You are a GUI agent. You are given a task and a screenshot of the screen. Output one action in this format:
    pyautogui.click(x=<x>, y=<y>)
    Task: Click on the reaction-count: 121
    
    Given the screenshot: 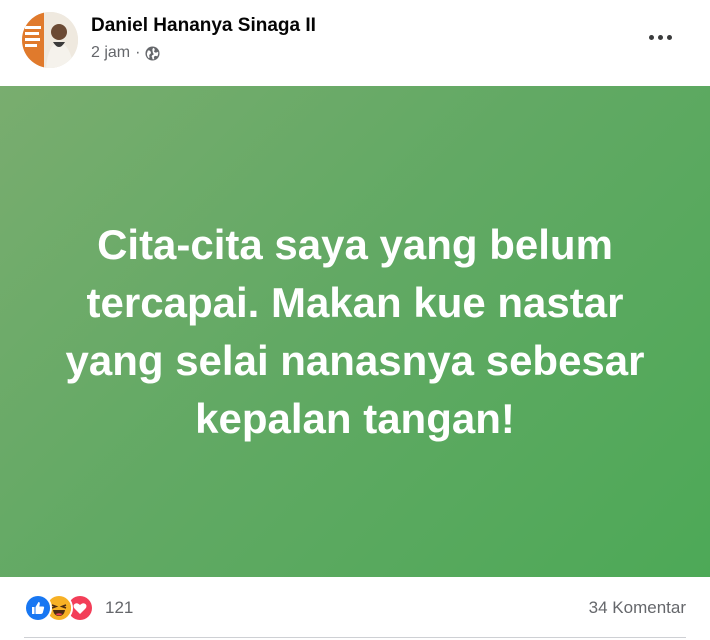 What is the action you would take?
    pyautogui.click(x=119, y=607)
    